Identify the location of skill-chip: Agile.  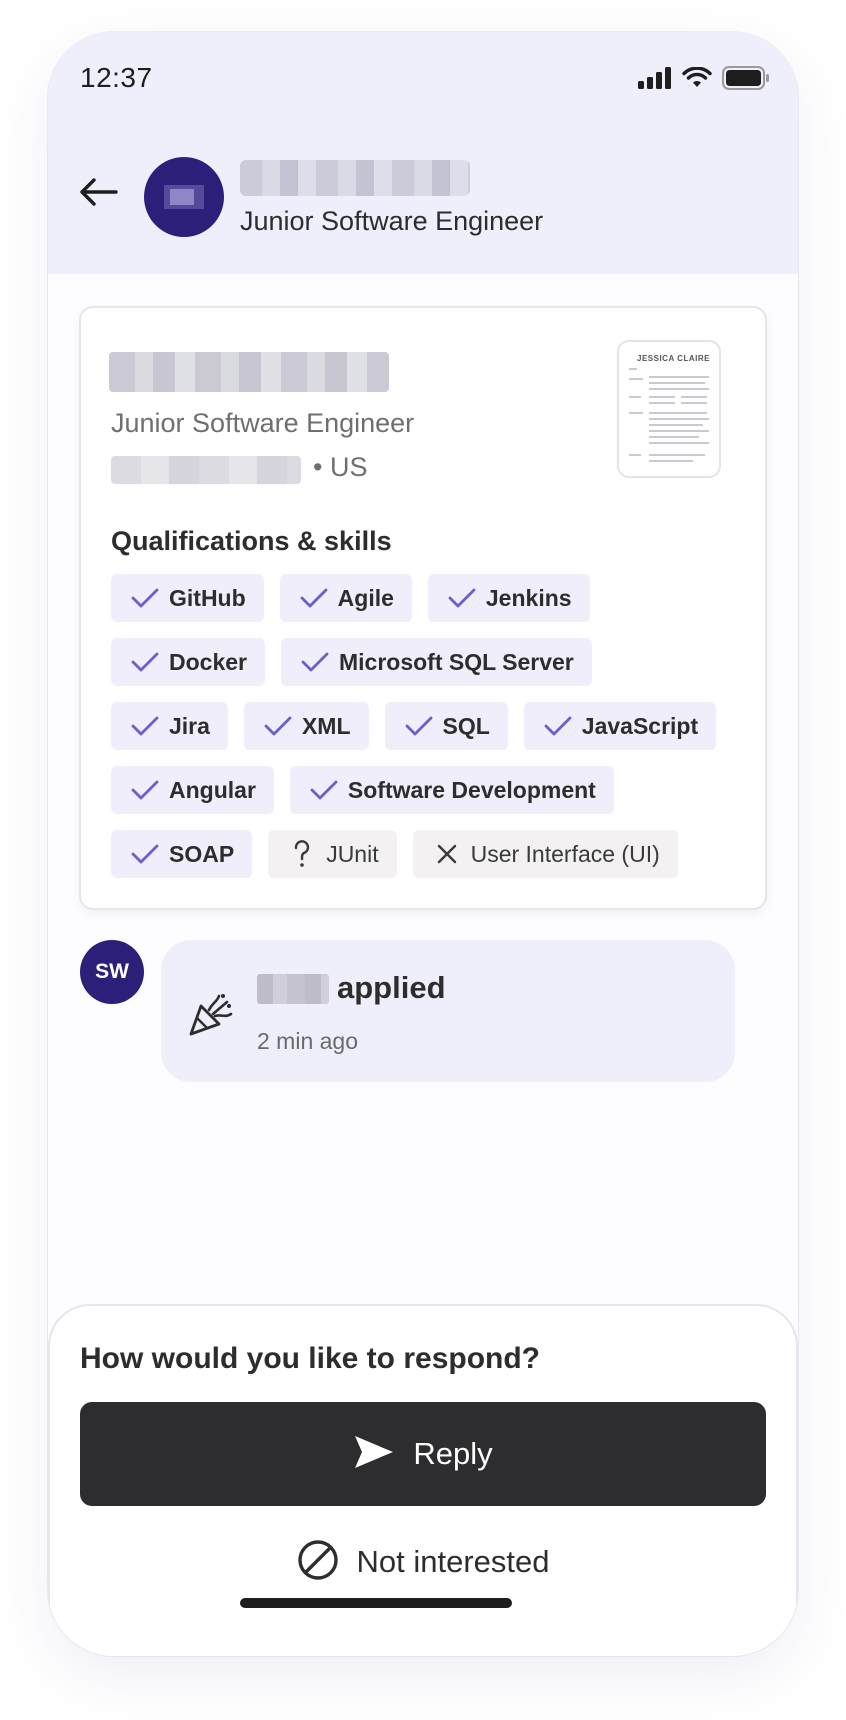
(345, 598).